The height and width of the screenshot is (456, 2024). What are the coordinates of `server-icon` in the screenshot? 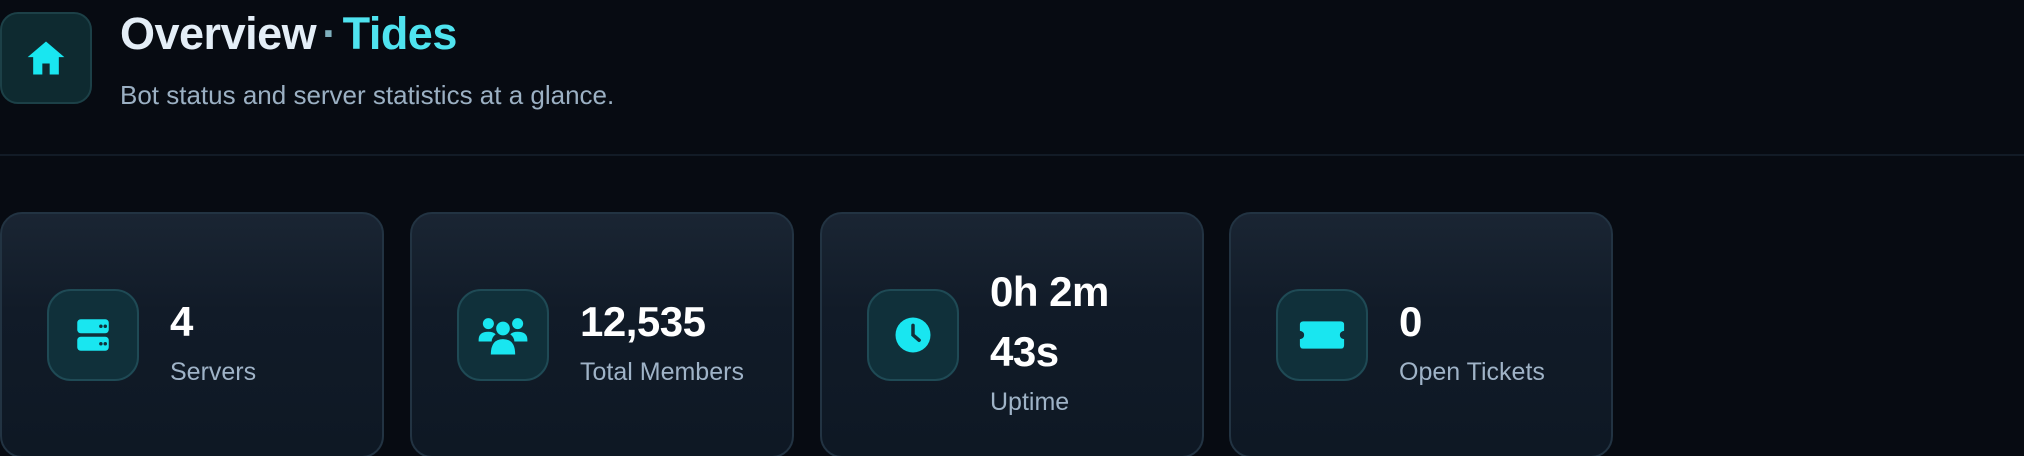 It's located at (93, 335).